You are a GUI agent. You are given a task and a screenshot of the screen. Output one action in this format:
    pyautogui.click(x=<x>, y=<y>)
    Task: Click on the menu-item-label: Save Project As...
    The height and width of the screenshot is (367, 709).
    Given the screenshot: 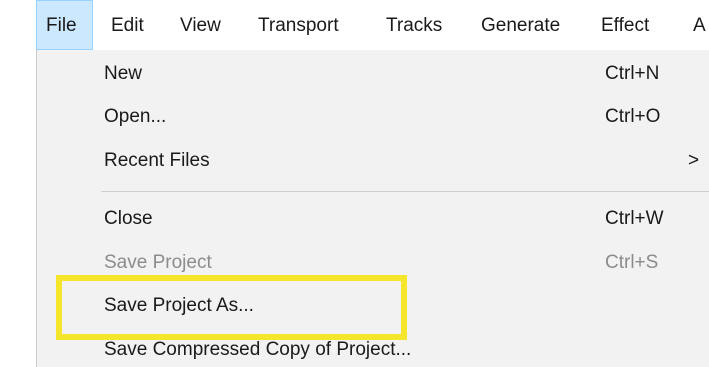 What is the action you would take?
    pyautogui.click(x=179, y=305)
    